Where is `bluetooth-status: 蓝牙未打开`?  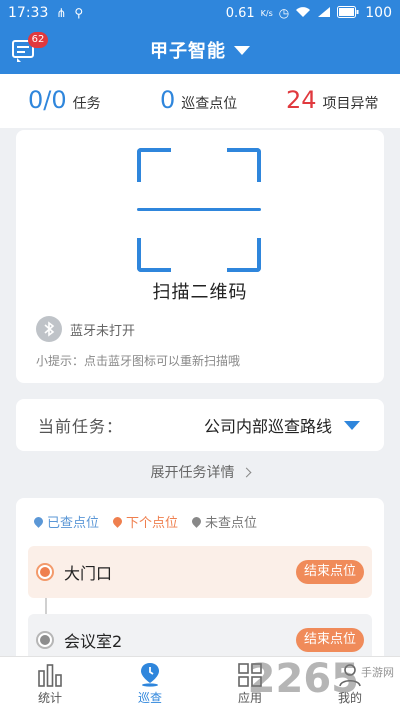 bluetooth-status: 蓝牙未打开 is located at coordinates (85, 329).